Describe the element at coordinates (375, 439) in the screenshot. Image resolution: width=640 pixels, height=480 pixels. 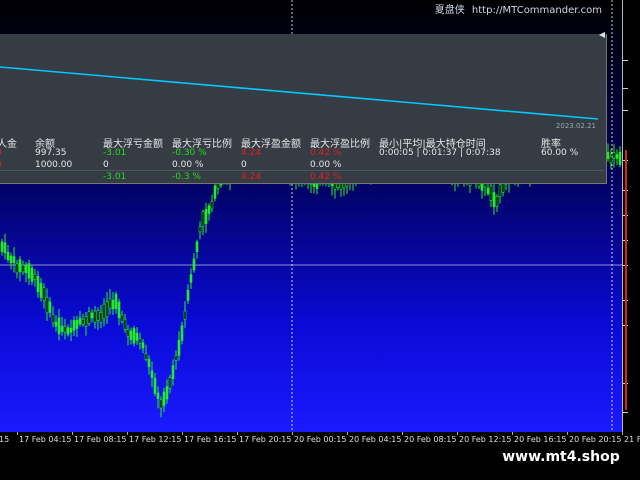
I see `time-label: 20 Feb 04:15` at that location.